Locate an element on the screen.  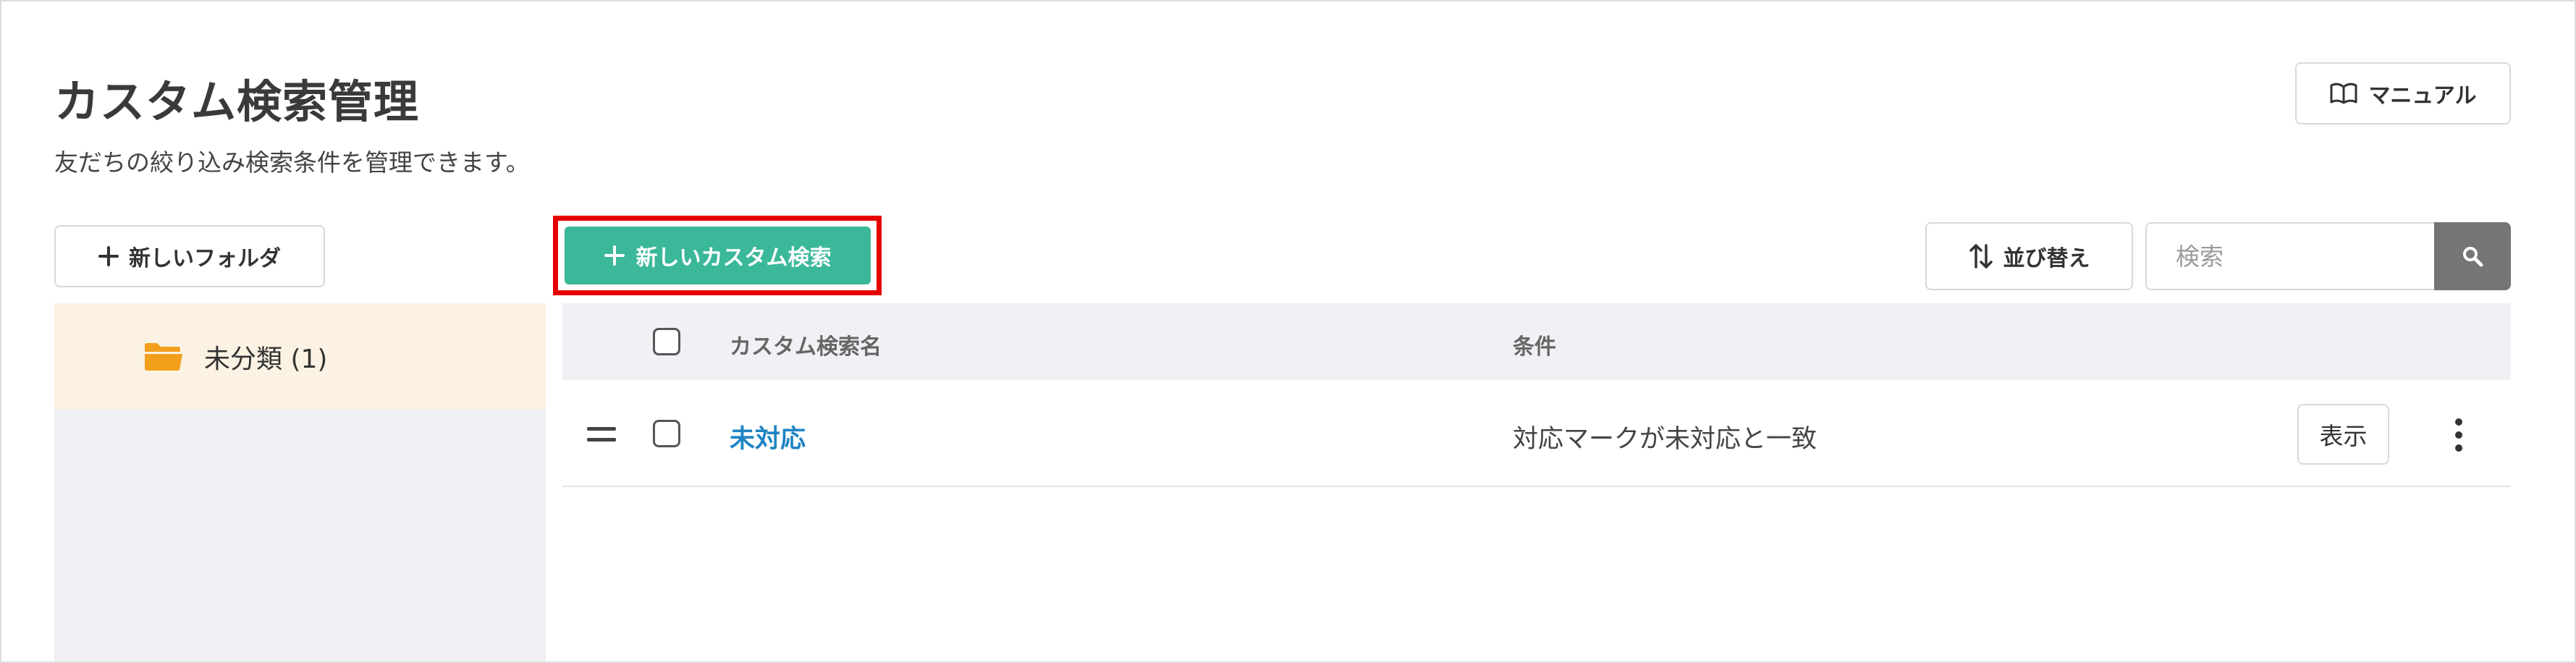
sort-button: 並び替え is located at coordinates (2029, 256).